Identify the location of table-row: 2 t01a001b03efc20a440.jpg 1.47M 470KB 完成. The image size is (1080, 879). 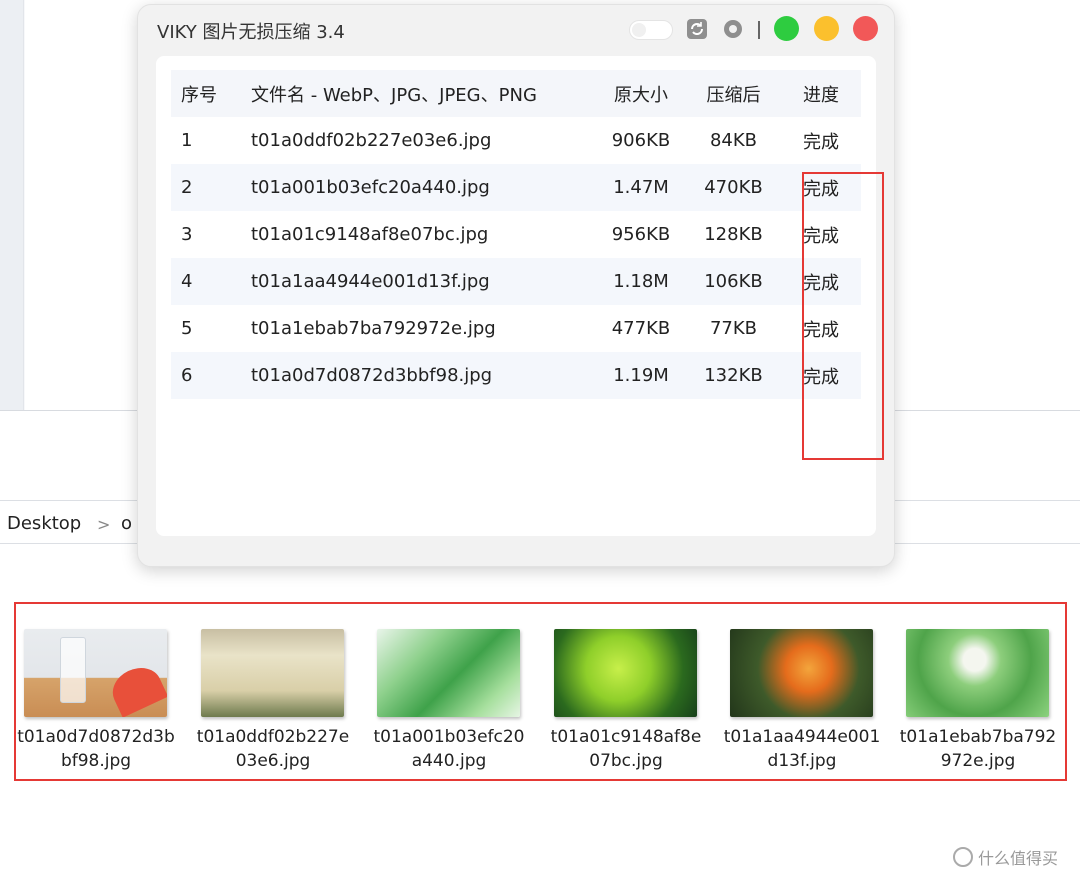
(516, 187).